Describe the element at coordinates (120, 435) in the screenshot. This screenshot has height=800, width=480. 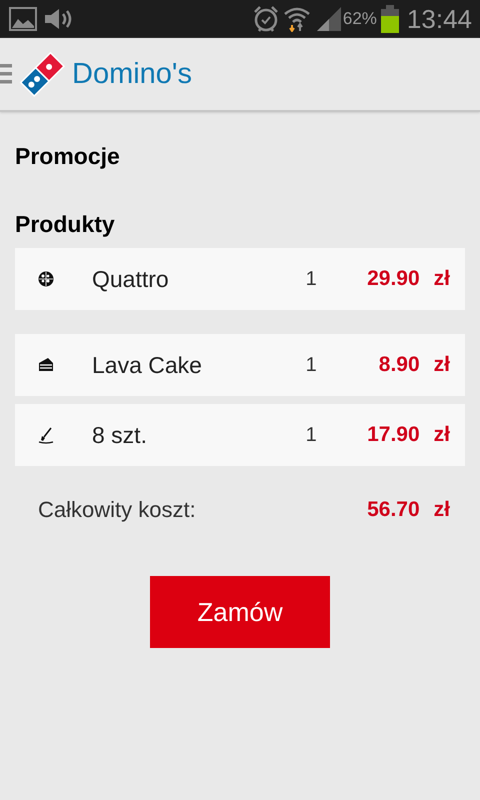
I see `item-name: 8 szt.` at that location.